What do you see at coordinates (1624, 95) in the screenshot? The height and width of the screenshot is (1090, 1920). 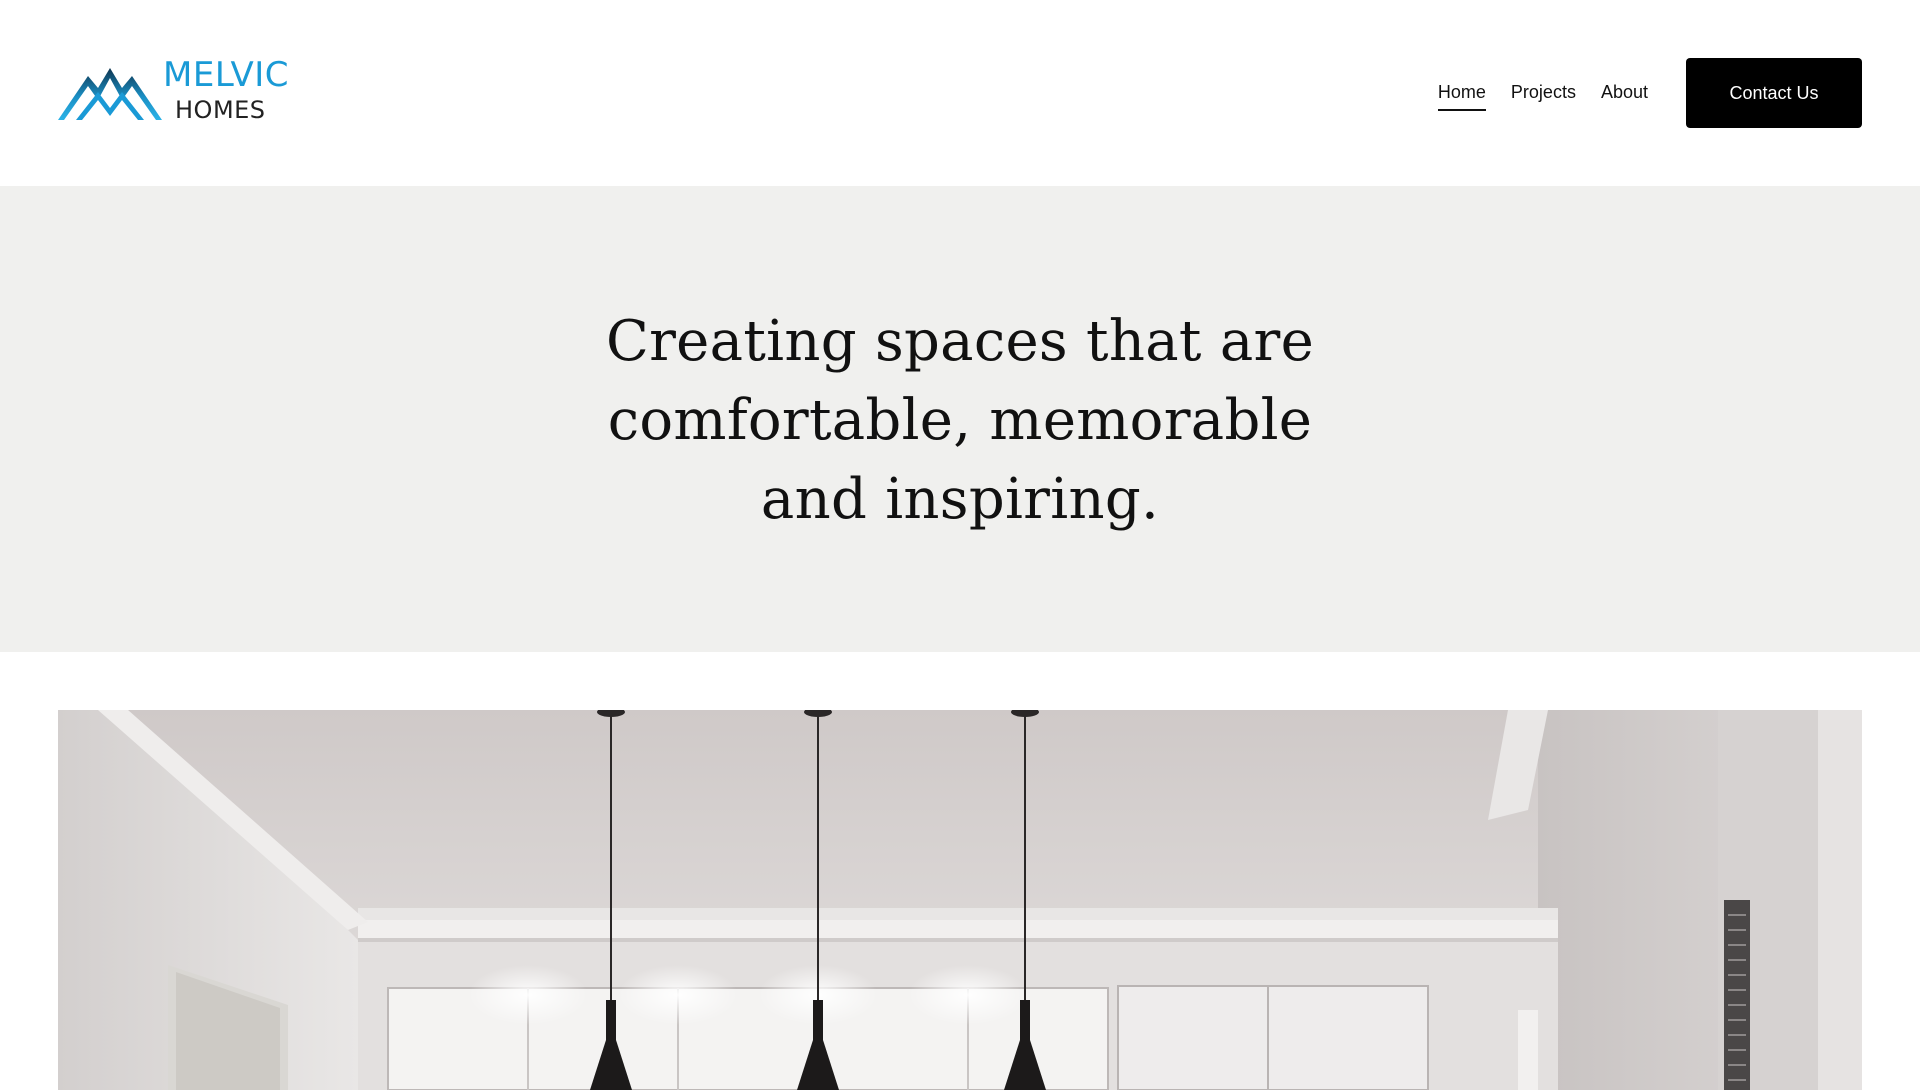 I see `nav-about: About` at bounding box center [1624, 95].